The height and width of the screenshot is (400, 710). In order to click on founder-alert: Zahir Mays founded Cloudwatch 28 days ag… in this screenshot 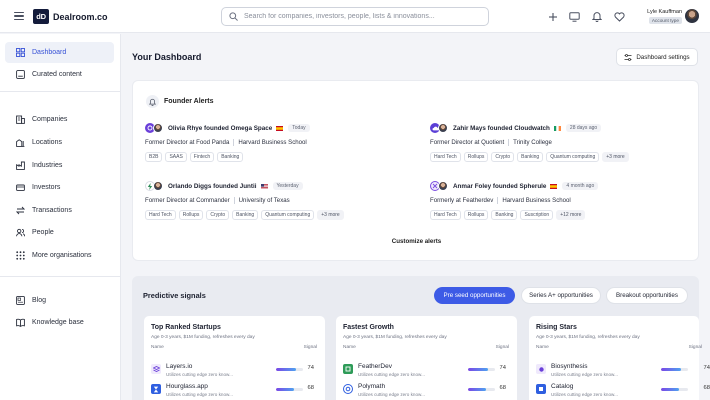, I will do `click(565, 142)`.